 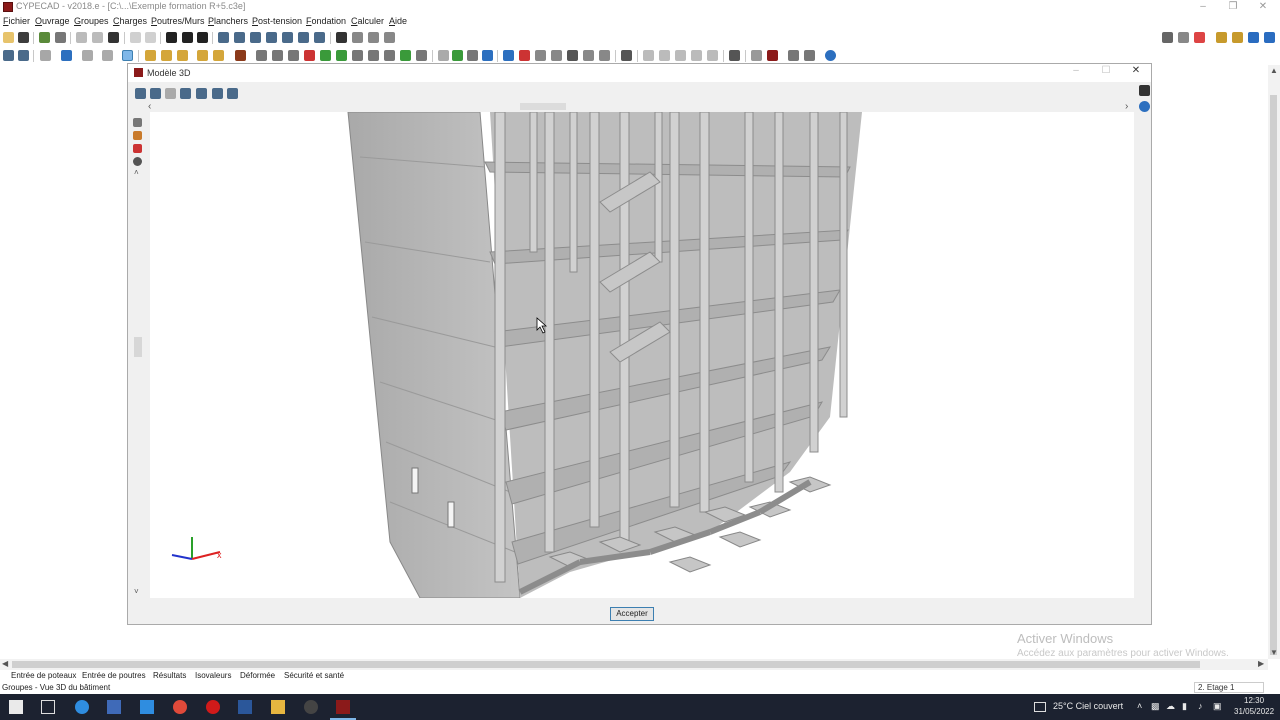 What do you see at coordinates (52, 21) in the screenshot?
I see `menu-ouvrage: Ouvrage` at bounding box center [52, 21].